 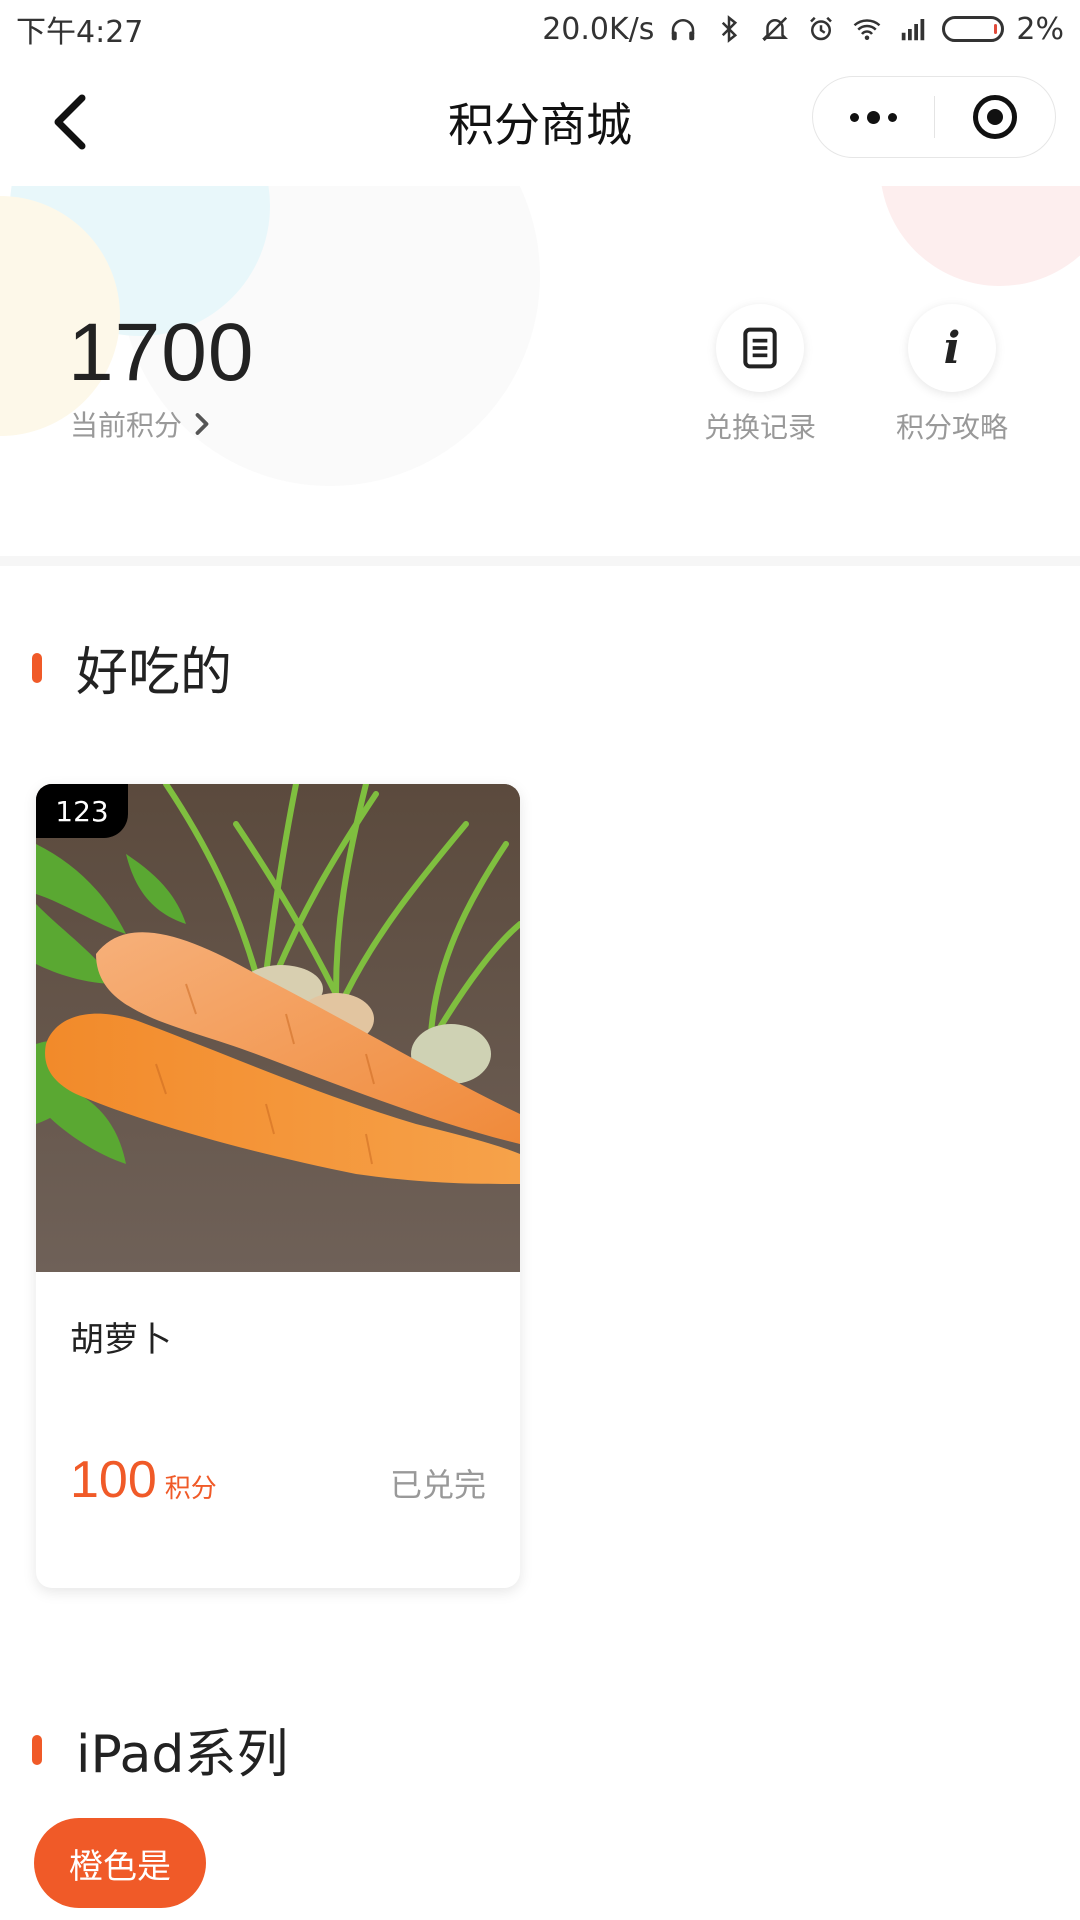 I want to click on section-divider, so click(x=540, y=561).